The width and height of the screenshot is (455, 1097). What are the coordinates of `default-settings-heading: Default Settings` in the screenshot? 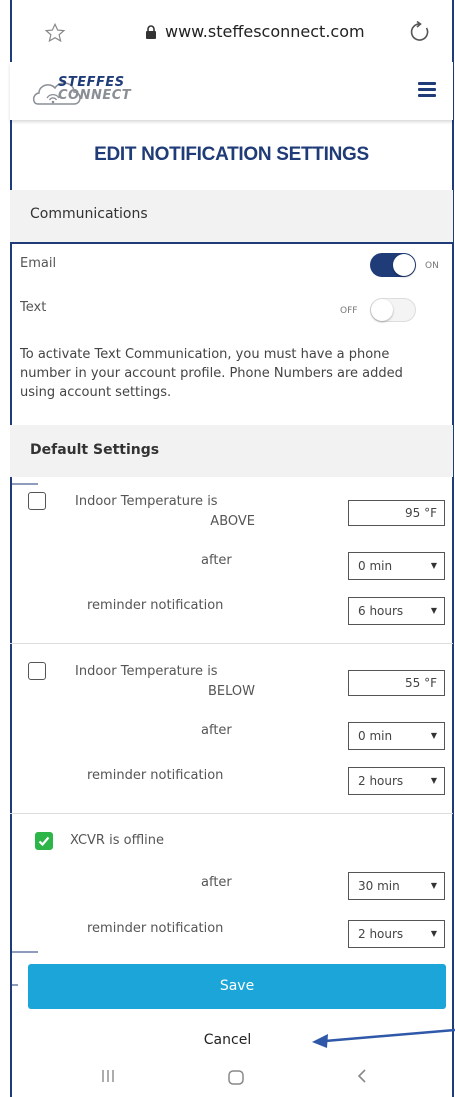 It's located at (95, 450).